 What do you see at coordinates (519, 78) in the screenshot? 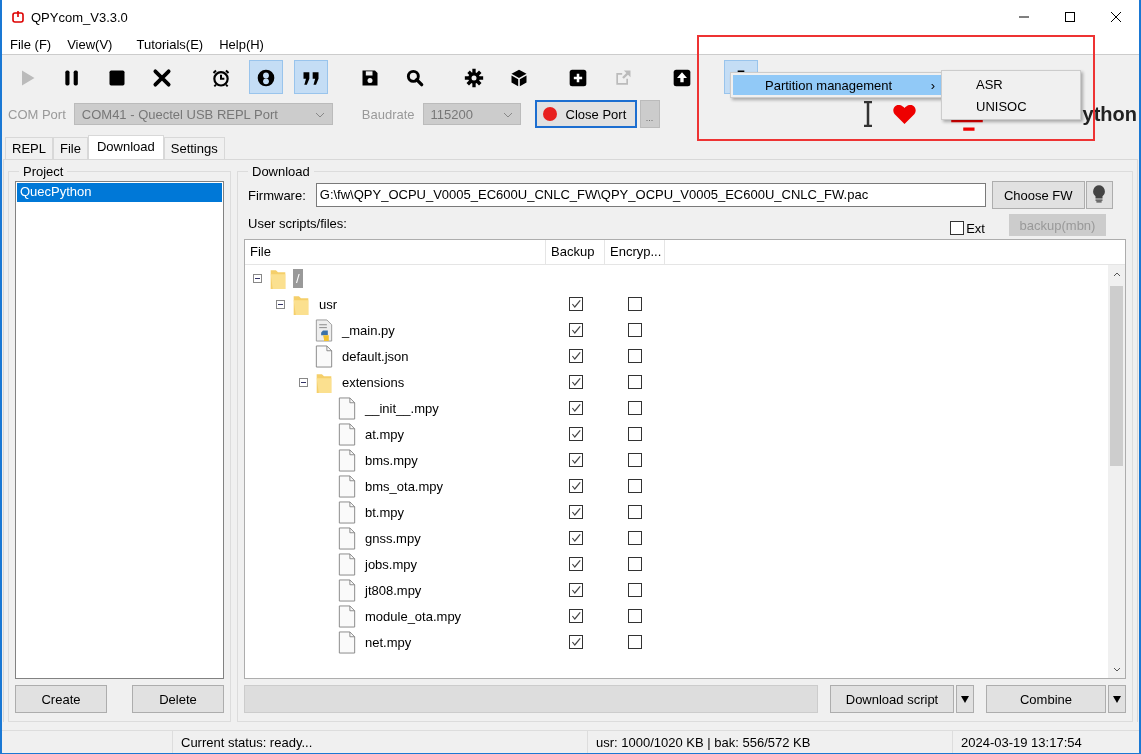
I see `cube-icon` at bounding box center [519, 78].